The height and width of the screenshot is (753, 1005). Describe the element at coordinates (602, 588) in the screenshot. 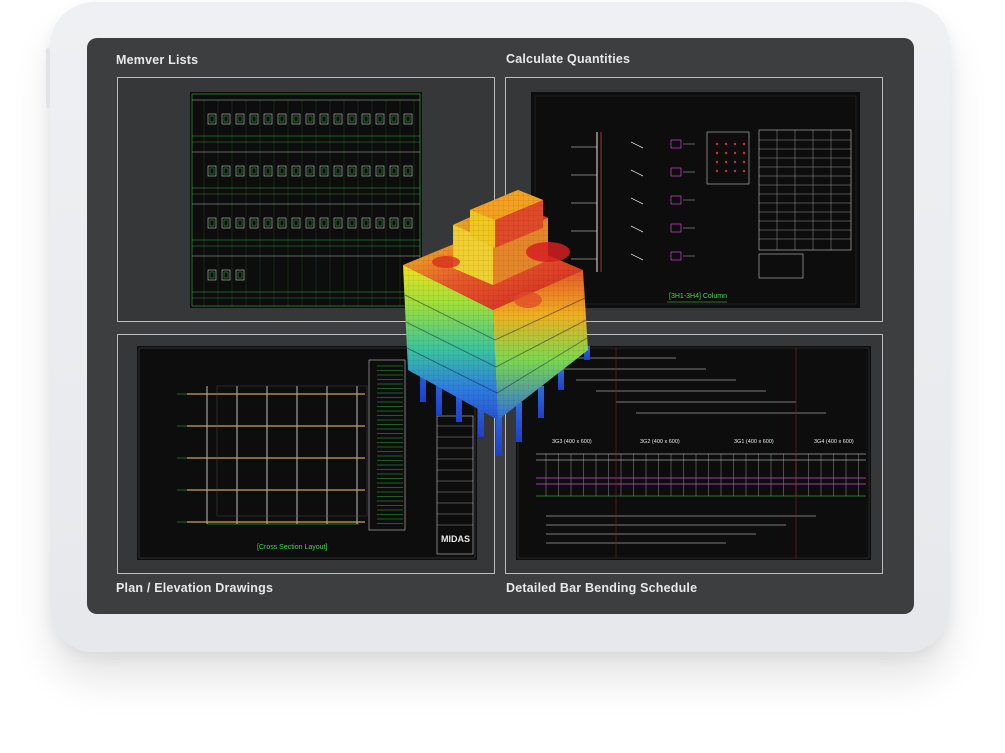

I see `bar-bending-title: Detailed Bar Bending Schedule` at that location.